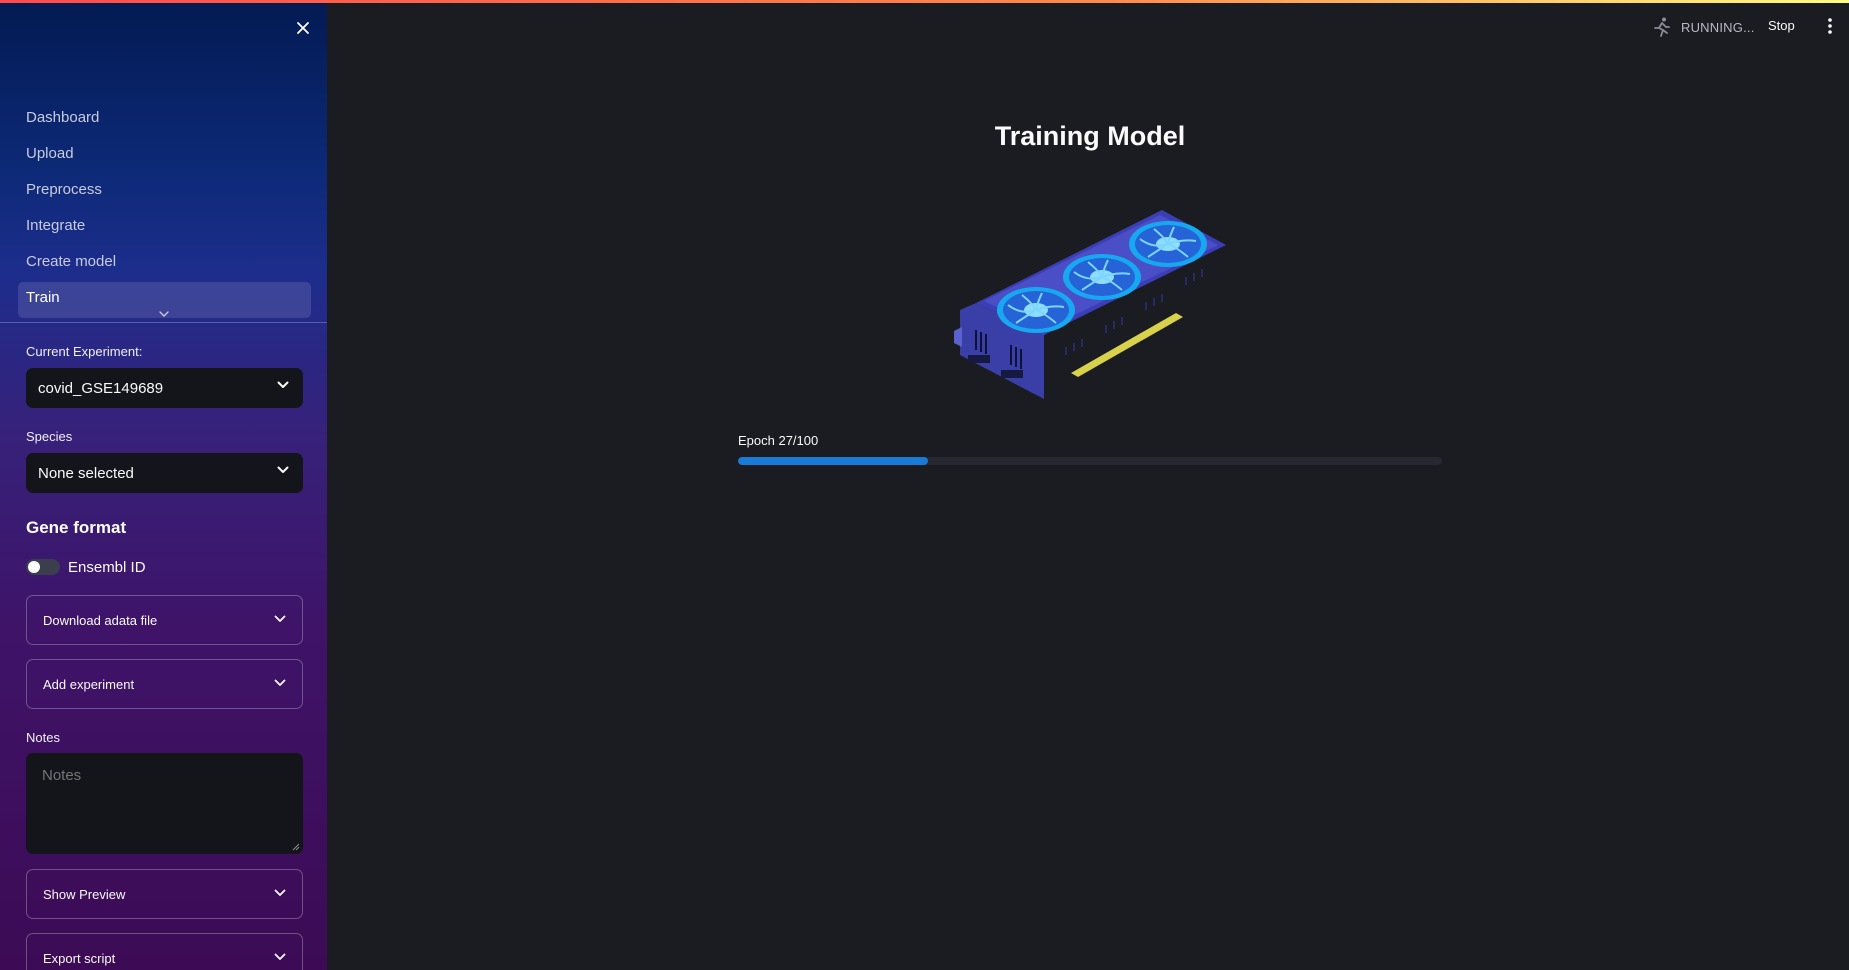 This screenshot has width=1849, height=970. I want to click on main-menu-button, so click(1830, 26).